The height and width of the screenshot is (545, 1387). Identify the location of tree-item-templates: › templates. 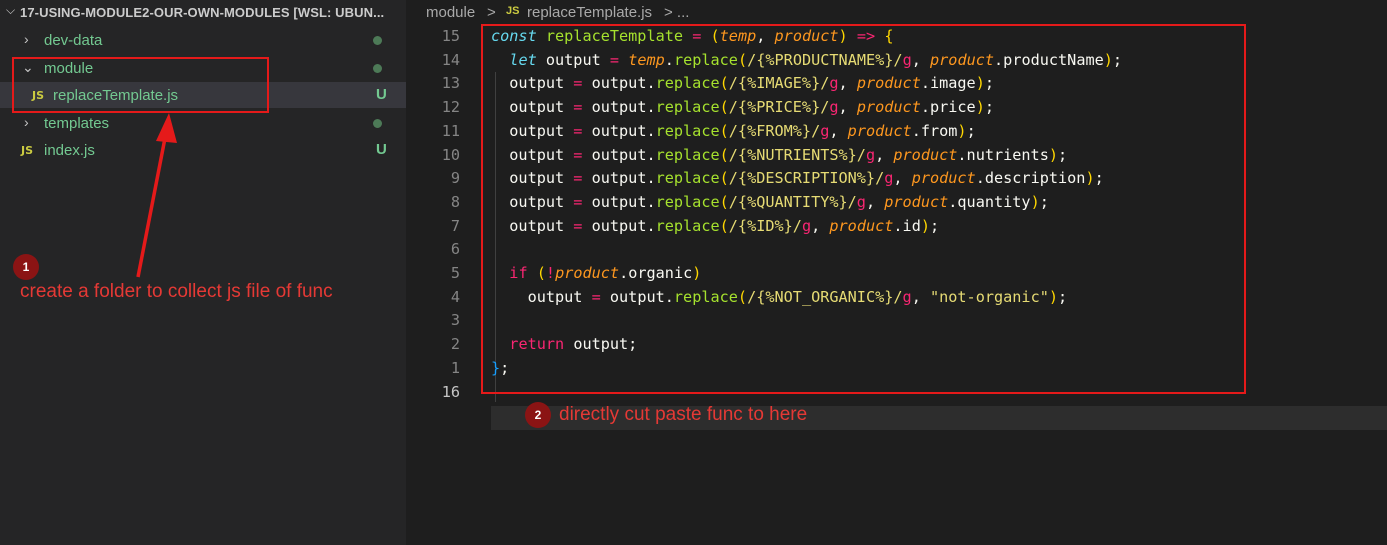
(203, 123).